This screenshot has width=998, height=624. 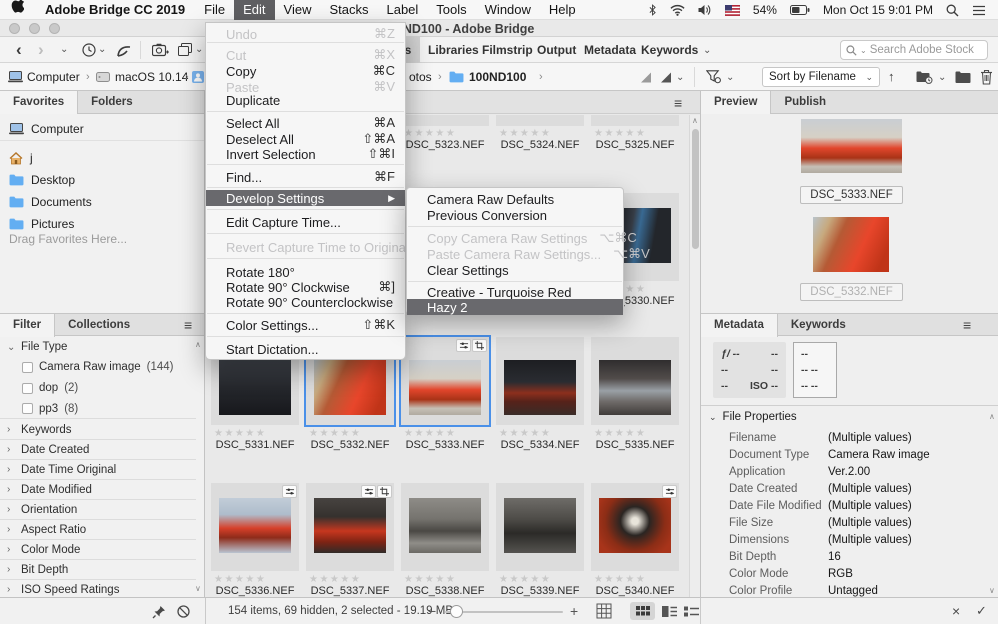 What do you see at coordinates (540, 540) in the screenshot?
I see `thumbnail-cell: ★★★★★ DSC_5339.NEF` at bounding box center [540, 540].